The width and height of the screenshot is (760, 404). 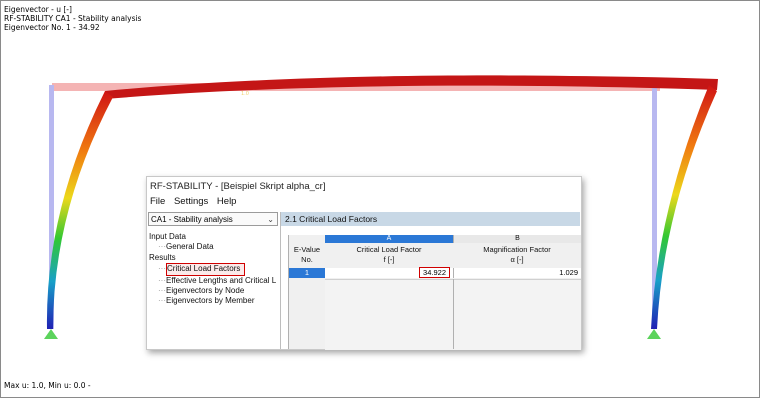 What do you see at coordinates (517, 259) in the screenshot?
I see `column-b-unit: α [-]` at bounding box center [517, 259].